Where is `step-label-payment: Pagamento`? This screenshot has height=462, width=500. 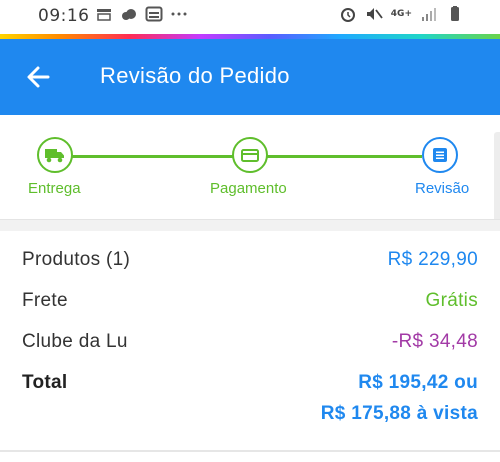
step-label-payment: Pagamento is located at coordinates (248, 188).